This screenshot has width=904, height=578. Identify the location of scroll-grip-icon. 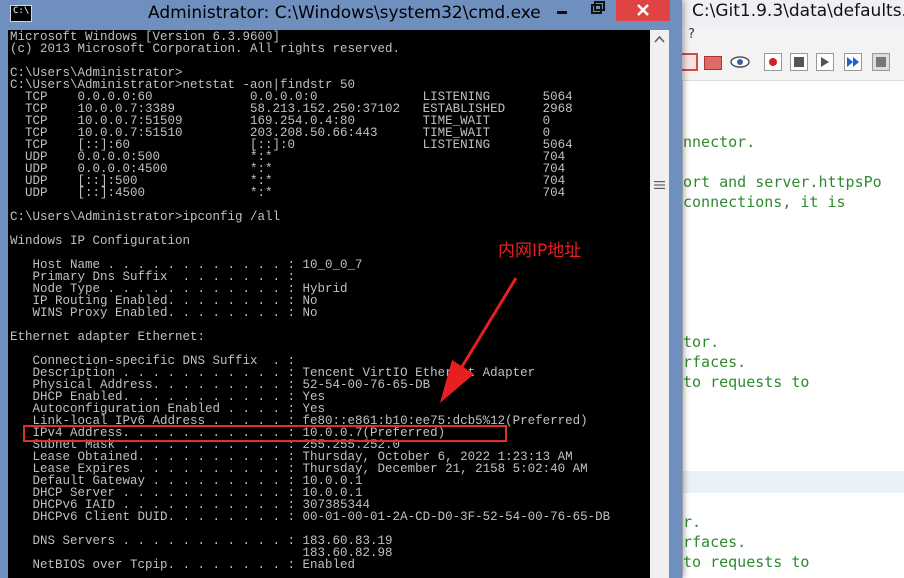
(659, 182).